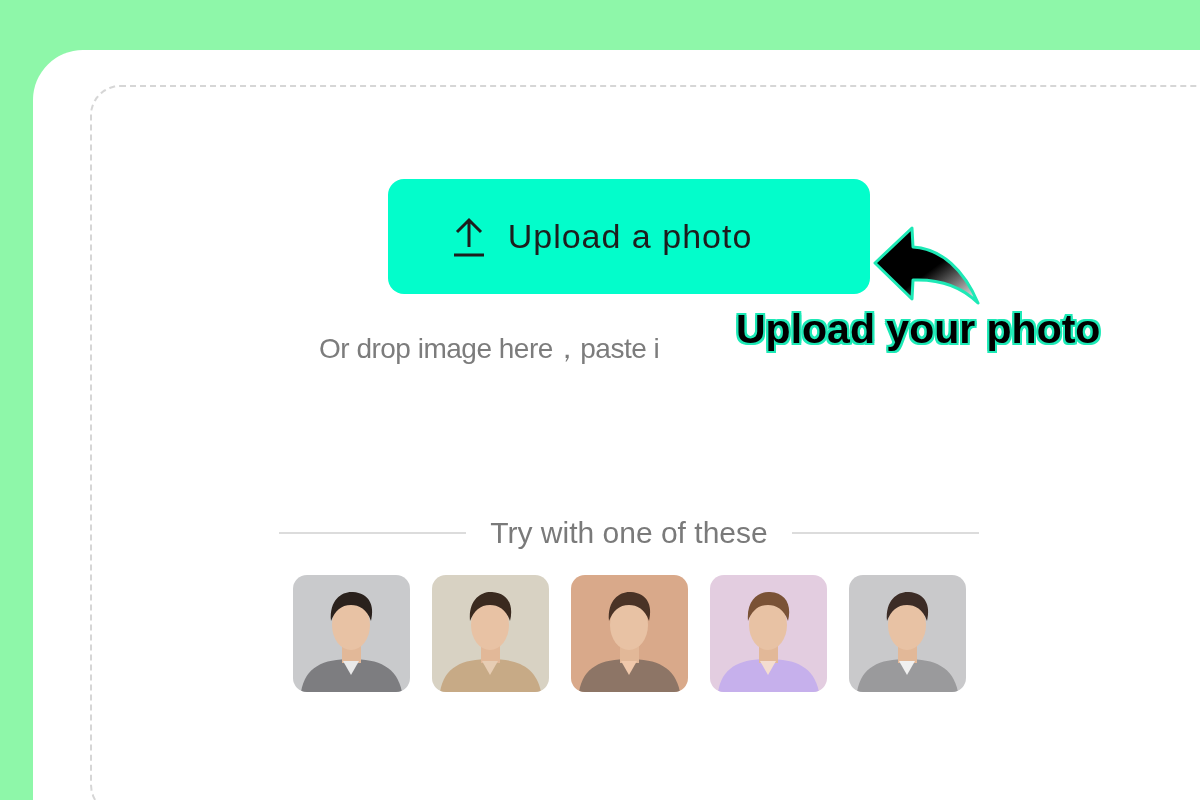  I want to click on drop-hint: Or drop image here，paste i, so click(489, 349).